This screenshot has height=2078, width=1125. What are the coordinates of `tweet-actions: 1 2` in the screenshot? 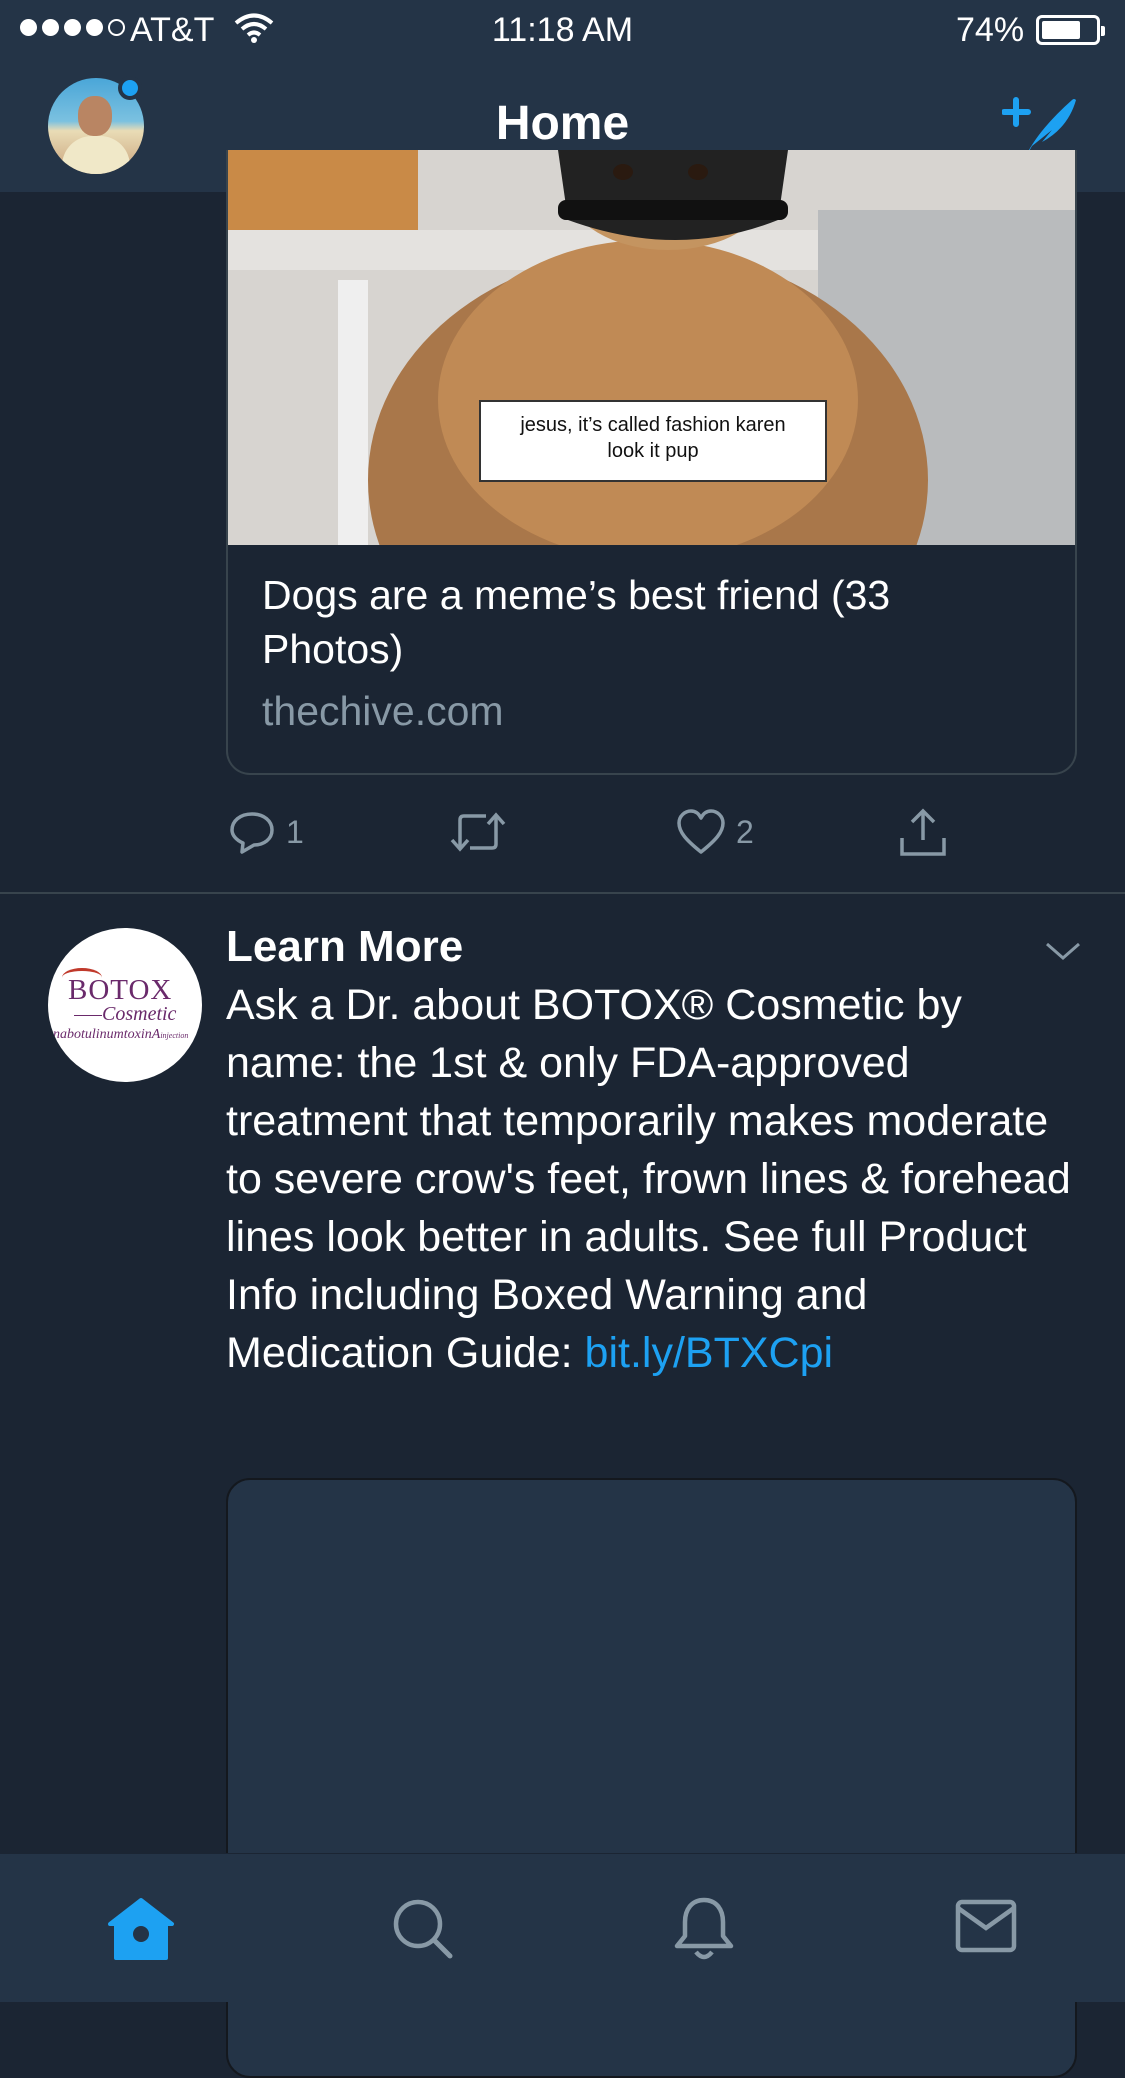 It's located at (651, 838).